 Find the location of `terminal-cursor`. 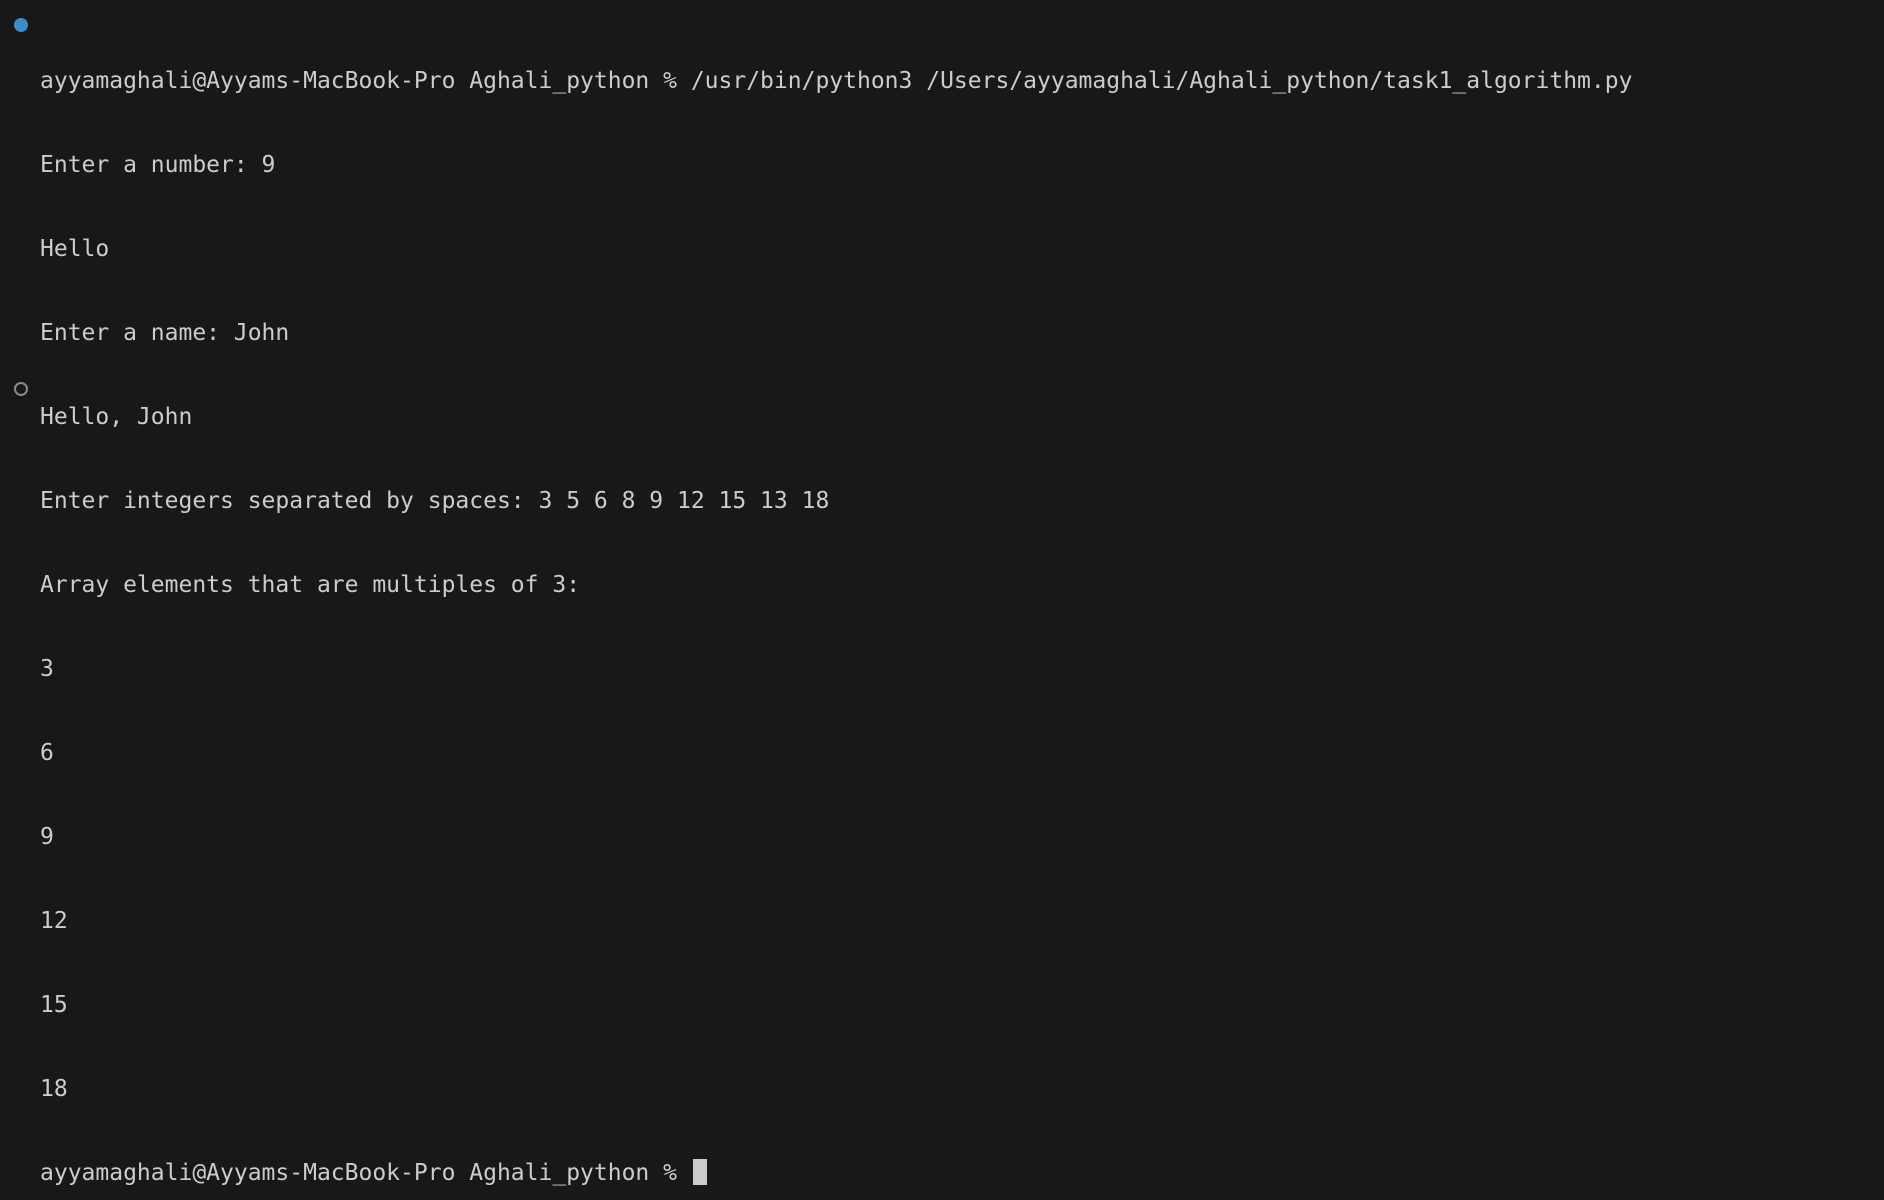

terminal-cursor is located at coordinates (699, 1172).